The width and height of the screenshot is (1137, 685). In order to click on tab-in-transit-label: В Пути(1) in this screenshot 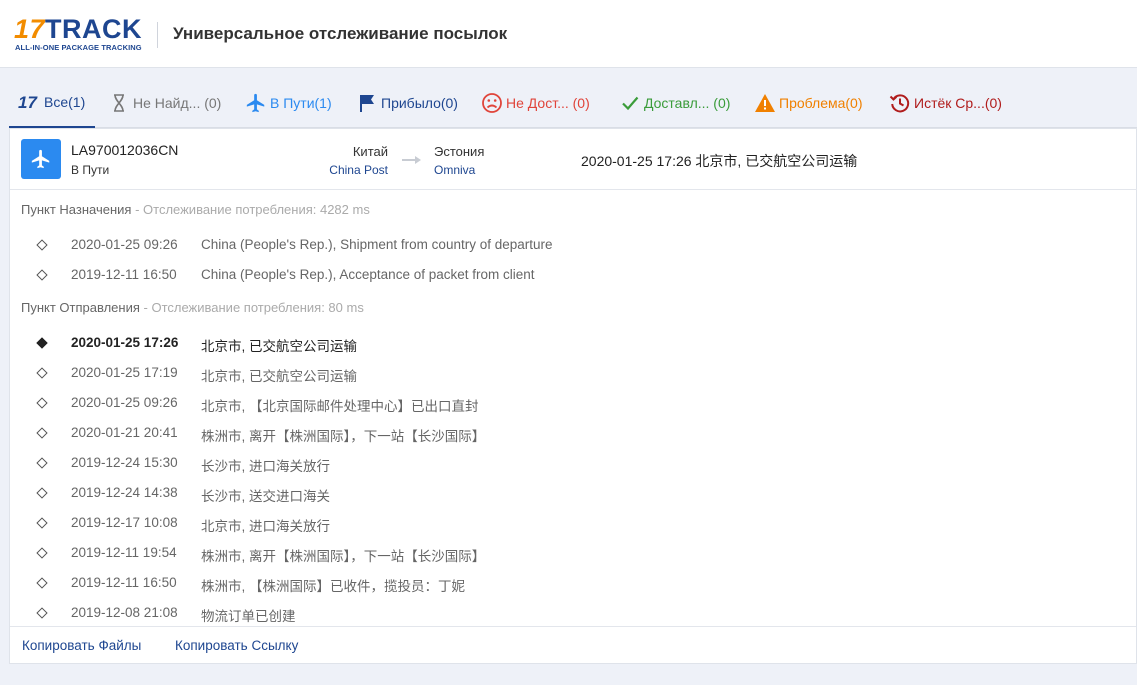, I will do `click(301, 103)`.